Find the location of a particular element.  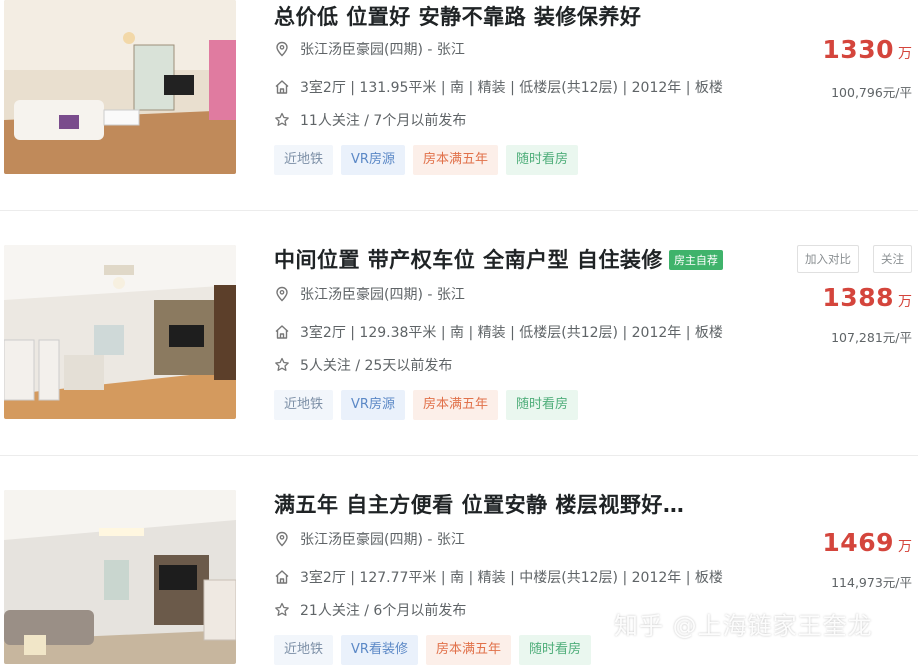

tag-list: 近地铁 VR房源 房本满五年 随时看房 is located at coordinates (426, 405).